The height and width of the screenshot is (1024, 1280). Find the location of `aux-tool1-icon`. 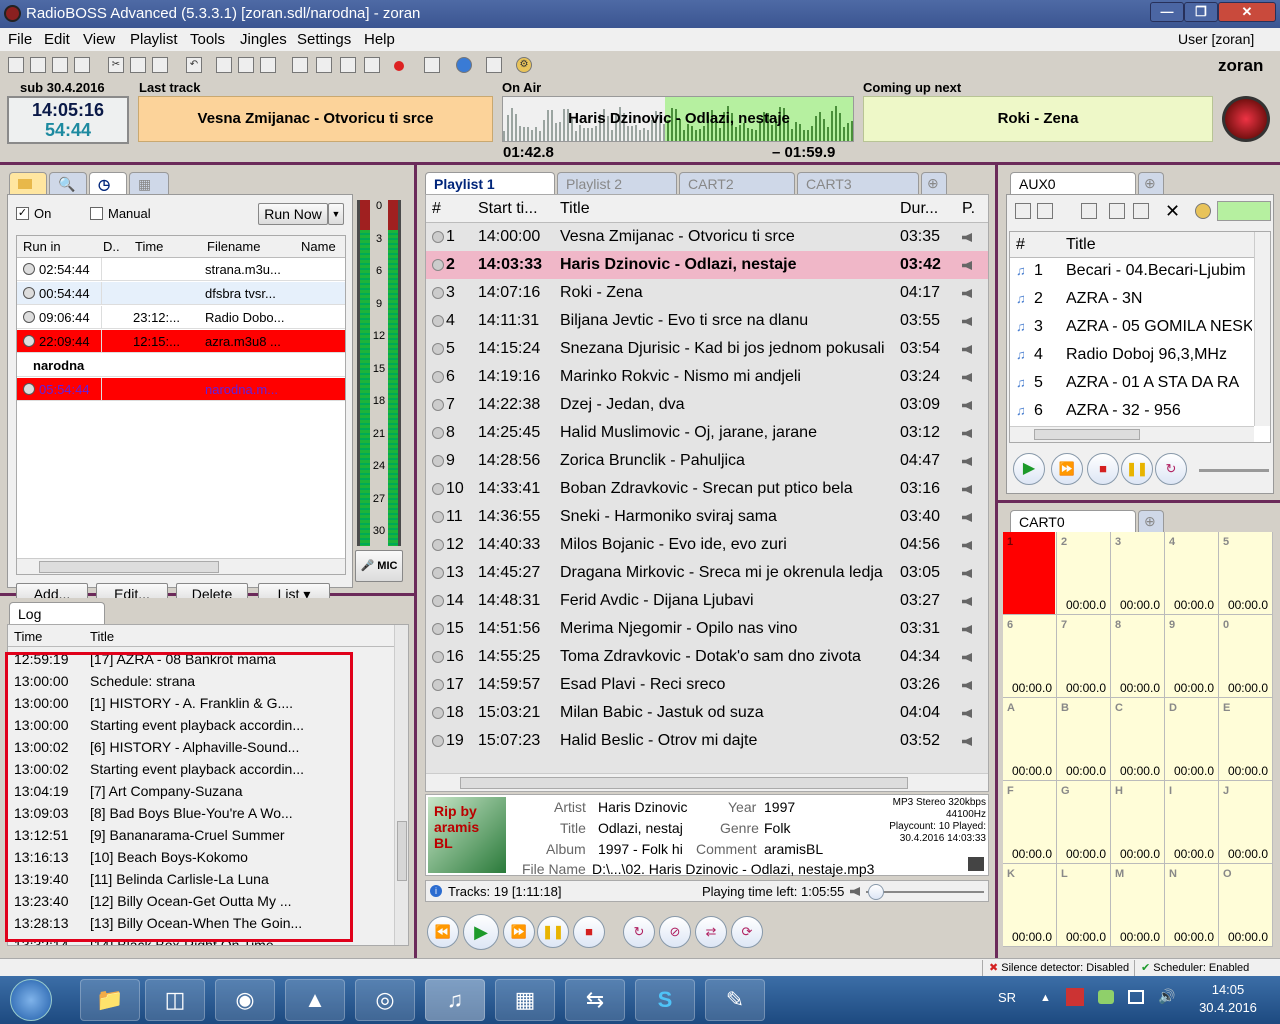

aux-tool1-icon is located at coordinates (1117, 211).